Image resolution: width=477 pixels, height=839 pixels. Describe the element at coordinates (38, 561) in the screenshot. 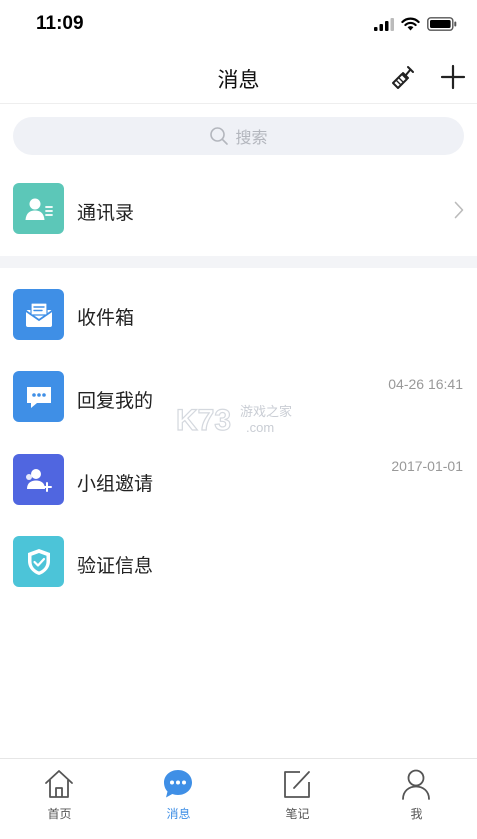

I see `shield-check-icon` at that location.